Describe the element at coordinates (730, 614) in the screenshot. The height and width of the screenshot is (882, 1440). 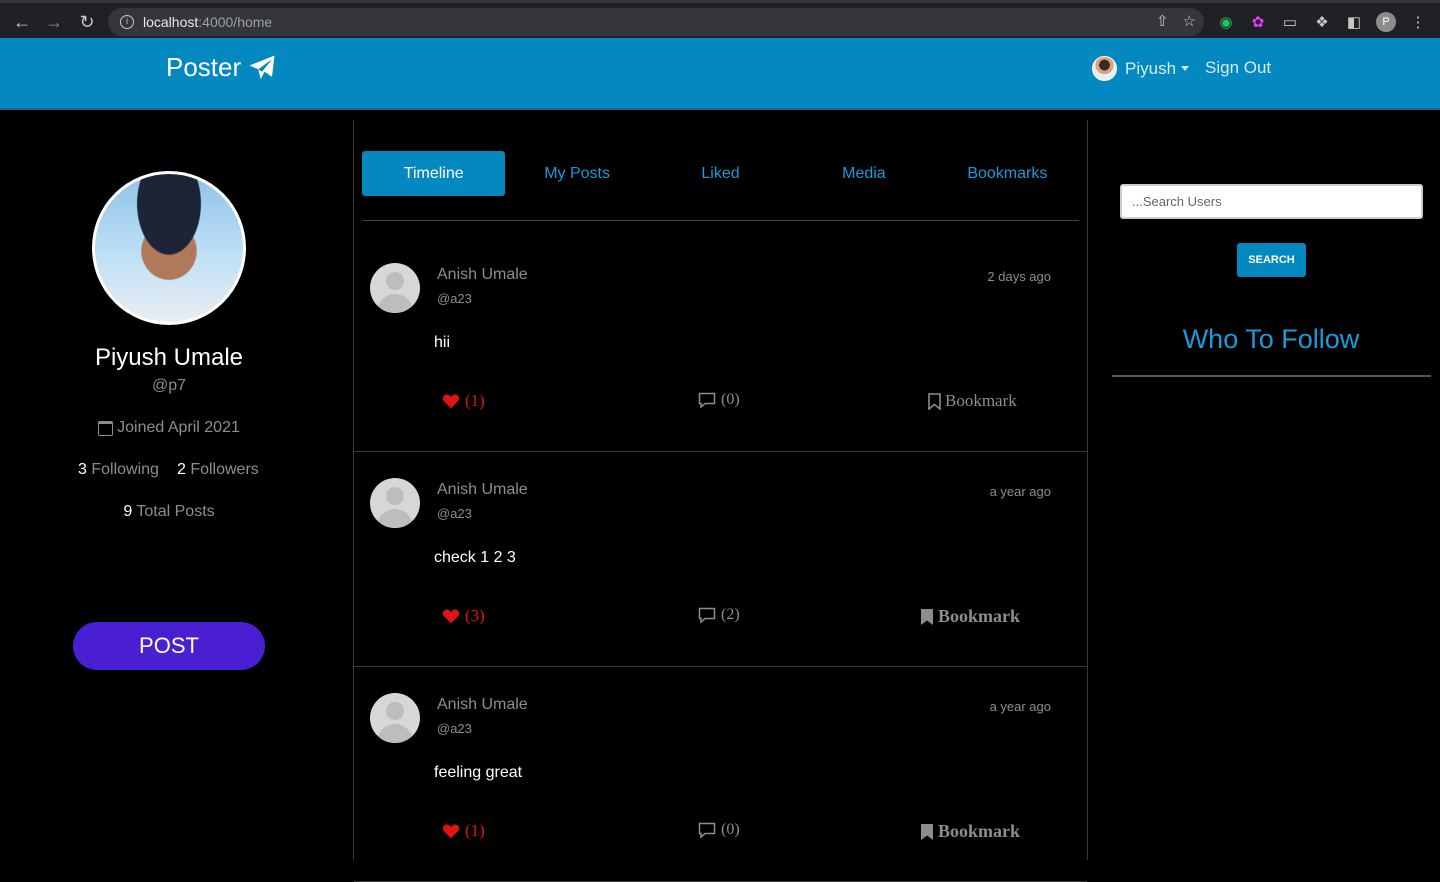
I see `comment-count: (2)` at that location.